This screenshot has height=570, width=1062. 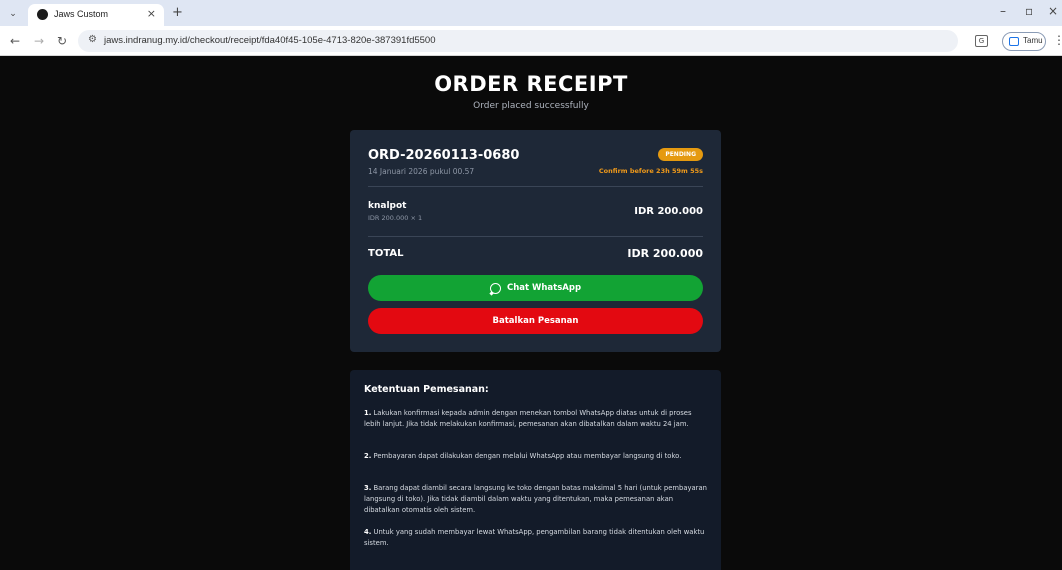 What do you see at coordinates (177, 12) in the screenshot?
I see `new-tab-icon: +` at bounding box center [177, 12].